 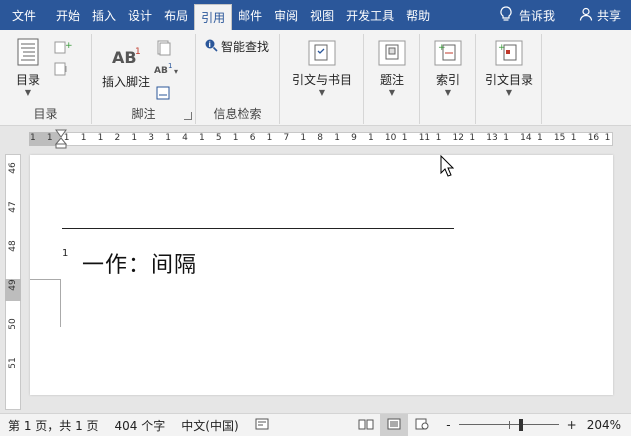 What do you see at coordinates (521, 425) in the screenshot?
I see `zoom-slider-thumb` at bounding box center [521, 425].